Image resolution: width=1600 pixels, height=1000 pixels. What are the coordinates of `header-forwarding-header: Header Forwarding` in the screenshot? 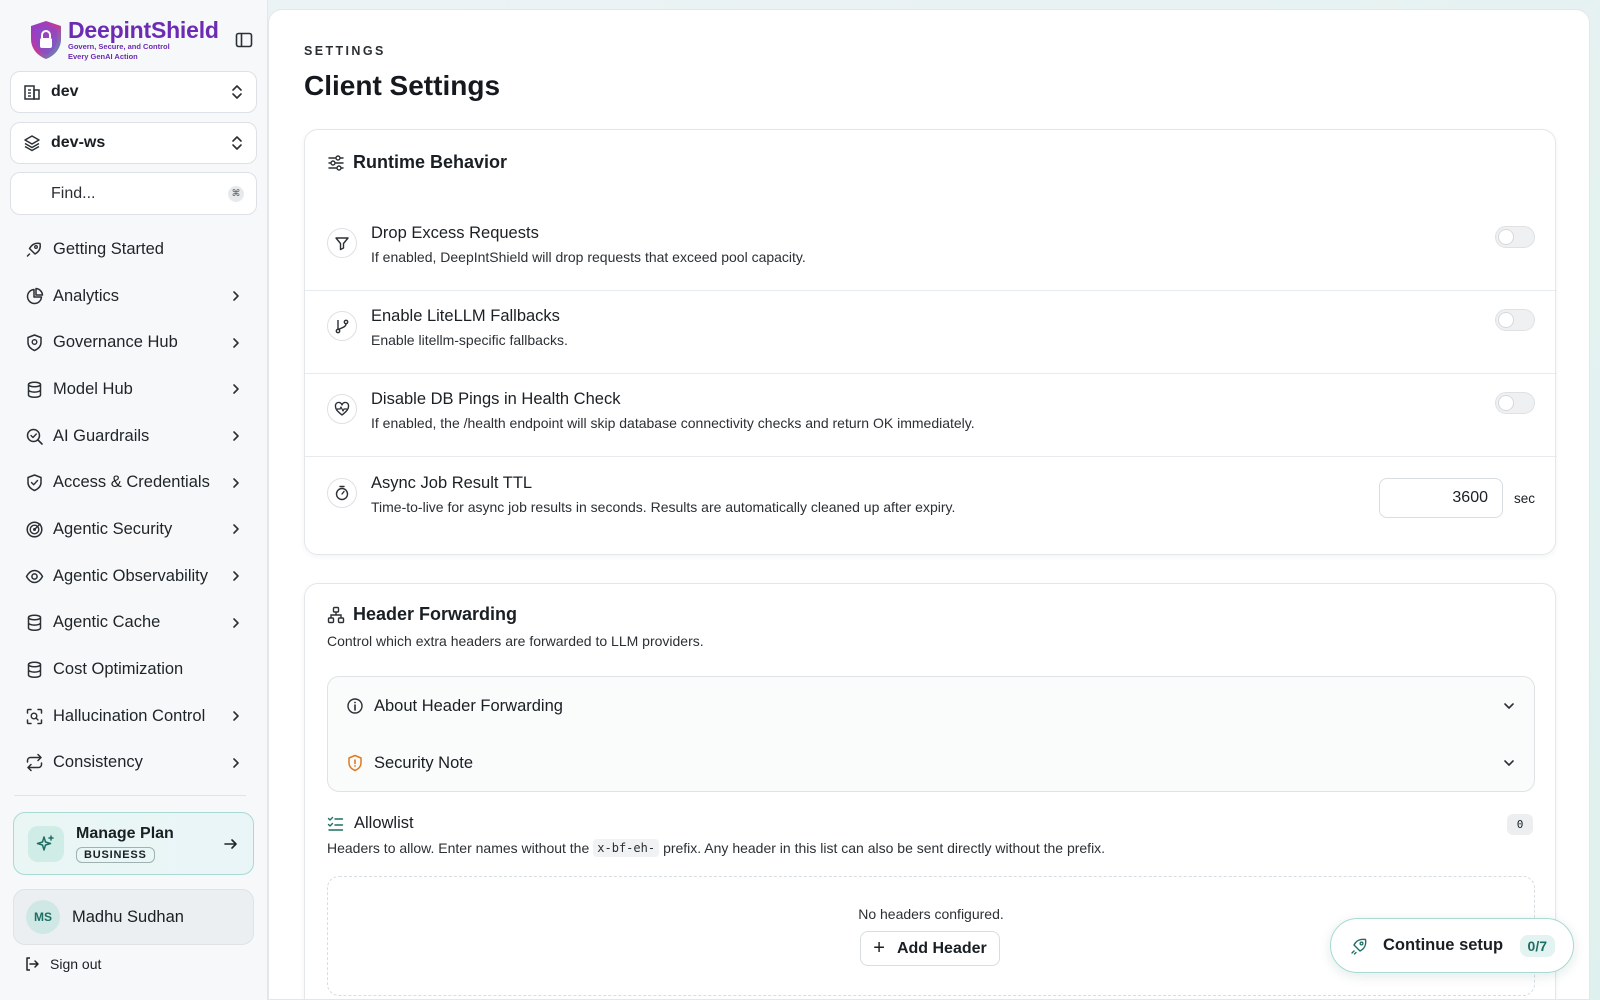 It's located at (422, 614).